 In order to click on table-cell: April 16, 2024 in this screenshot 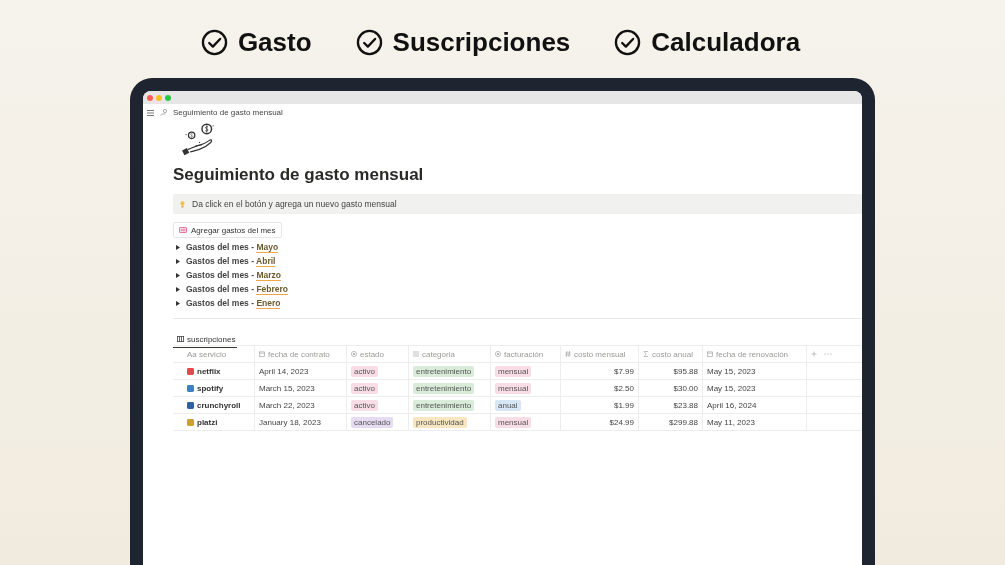, I will do `click(732, 405)`.